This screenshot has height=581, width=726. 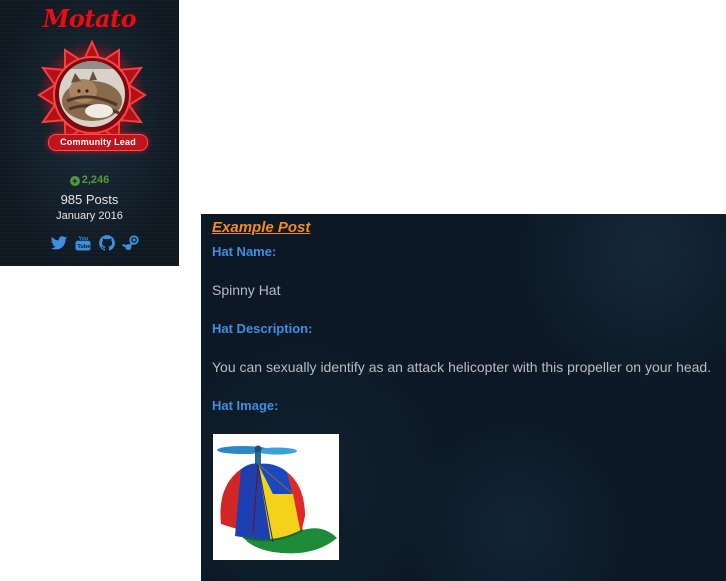 What do you see at coordinates (107, 243) in the screenshot?
I see `github-icon` at bounding box center [107, 243].